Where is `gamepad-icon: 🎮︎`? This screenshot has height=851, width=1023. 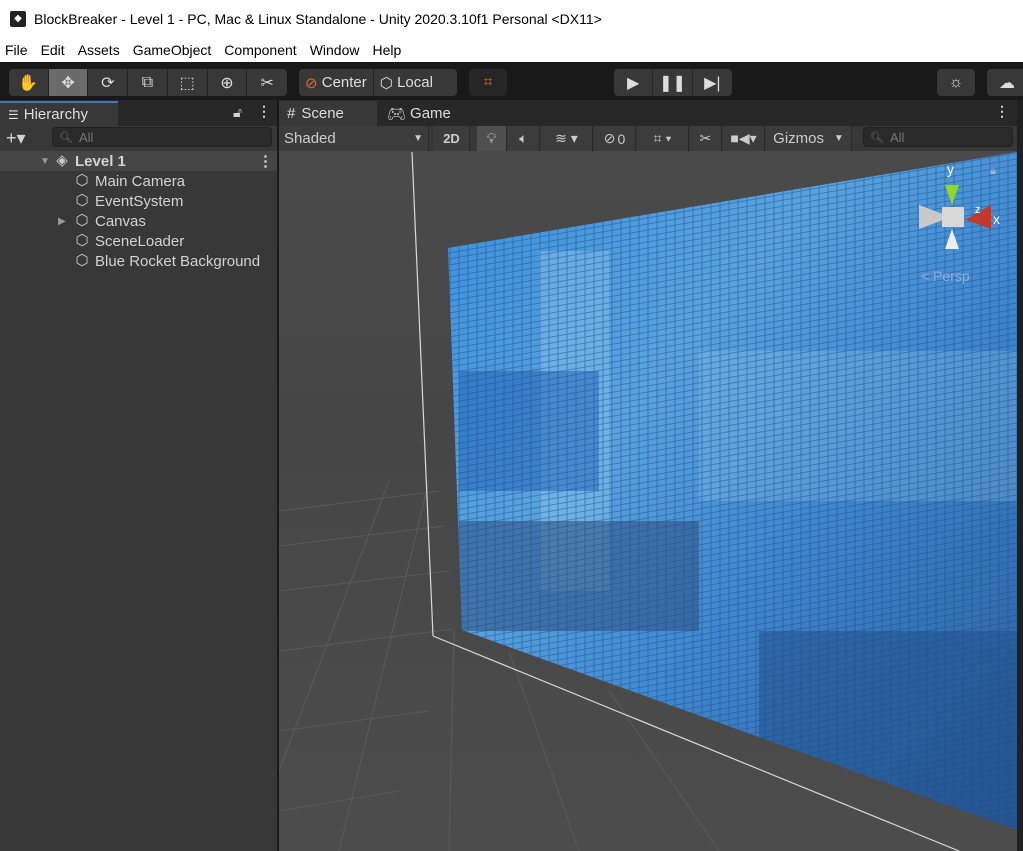
gamepad-icon: 🎮︎ is located at coordinates (397, 114).